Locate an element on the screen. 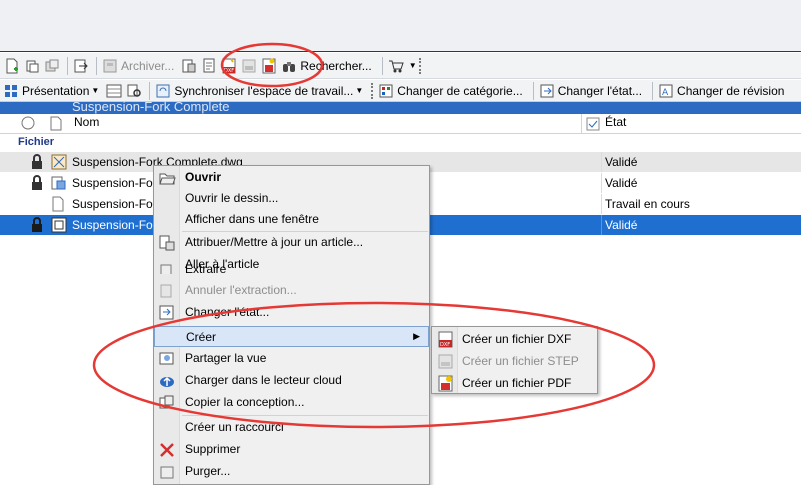 This screenshot has width=801, height=485. dxf-file-icon: DXF is located at coordinates (446, 340).